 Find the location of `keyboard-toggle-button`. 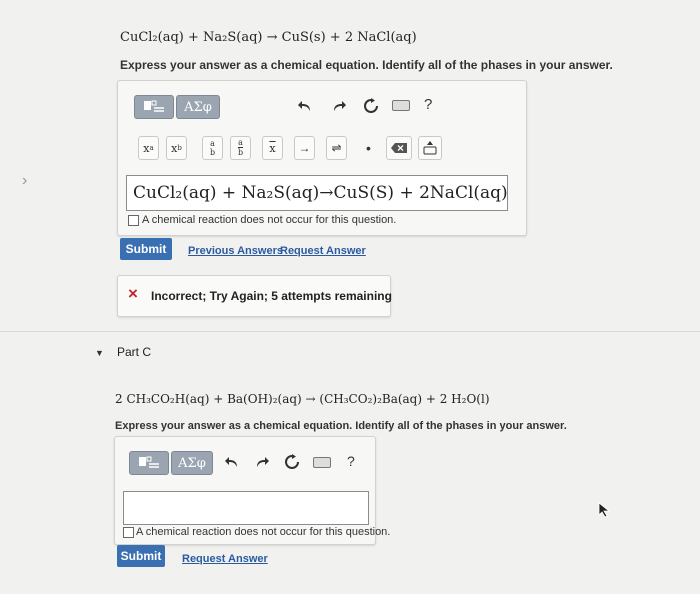

keyboard-toggle-button is located at coordinates (430, 148).